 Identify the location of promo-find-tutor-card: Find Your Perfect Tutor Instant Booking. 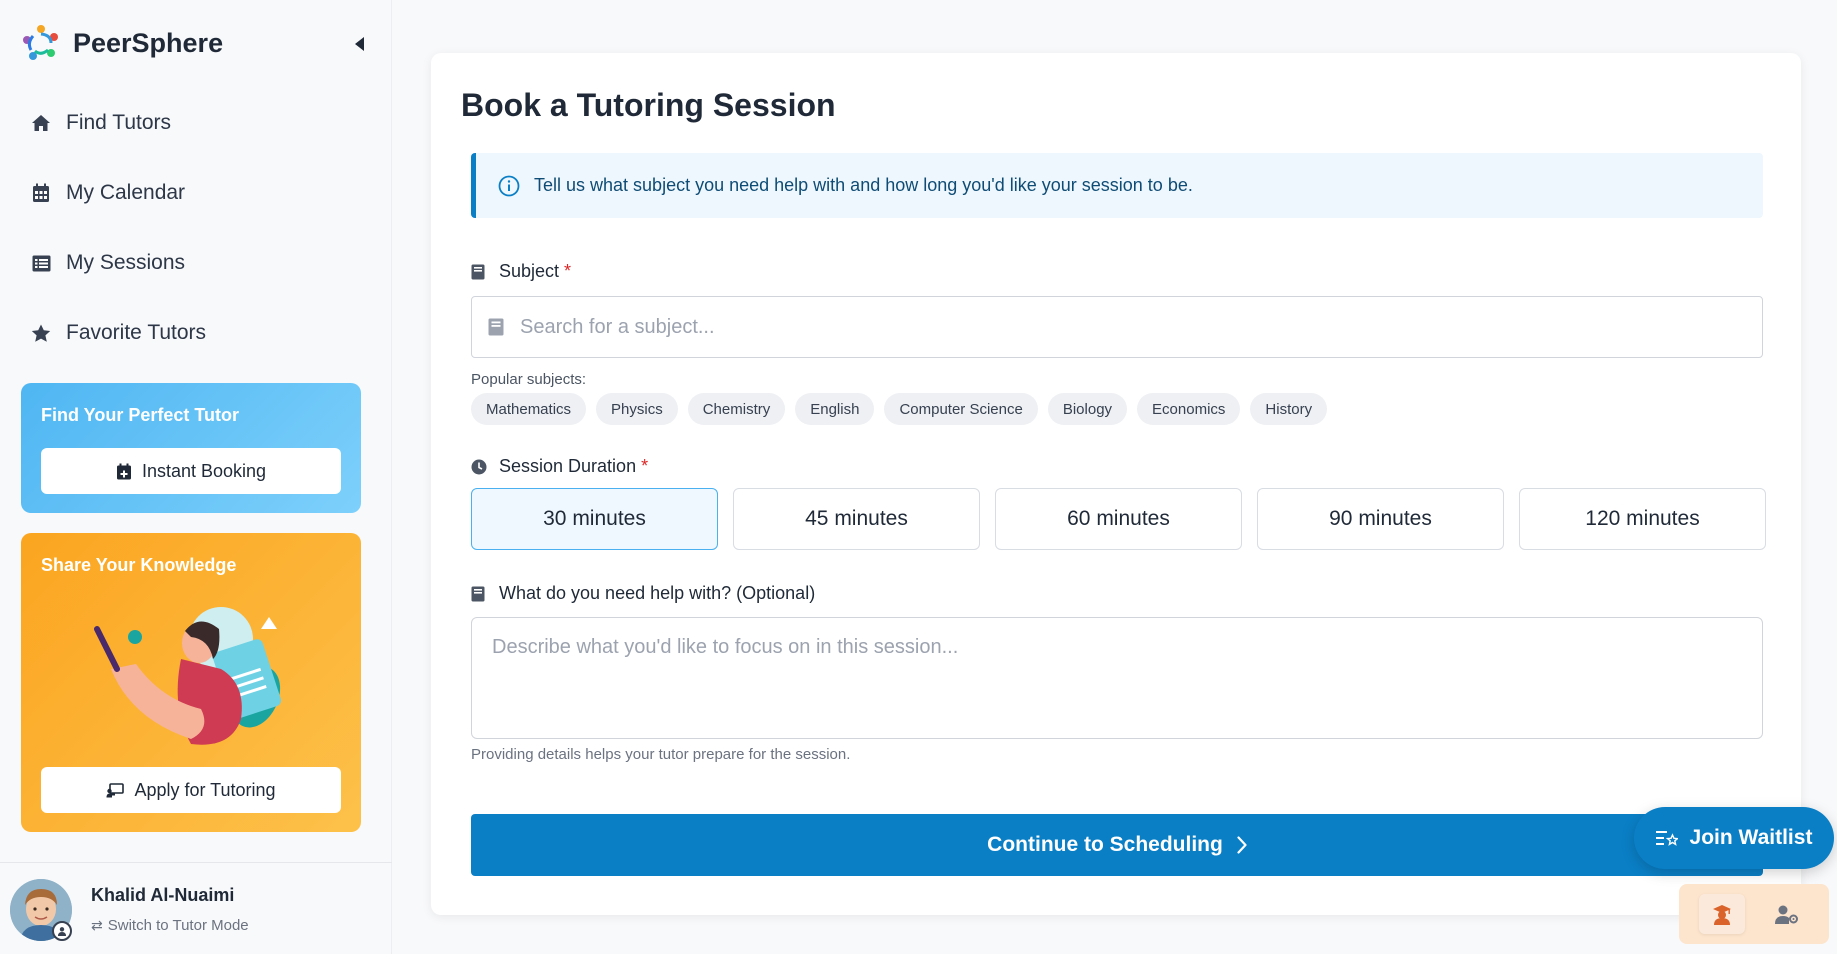
(191, 448).